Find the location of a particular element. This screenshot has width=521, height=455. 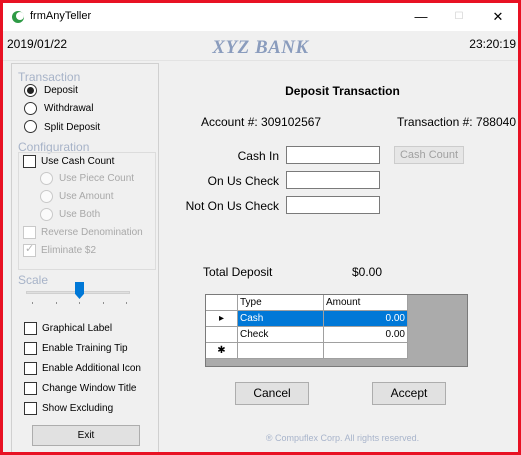

use-amount-label: Use Amount is located at coordinates (86, 196).